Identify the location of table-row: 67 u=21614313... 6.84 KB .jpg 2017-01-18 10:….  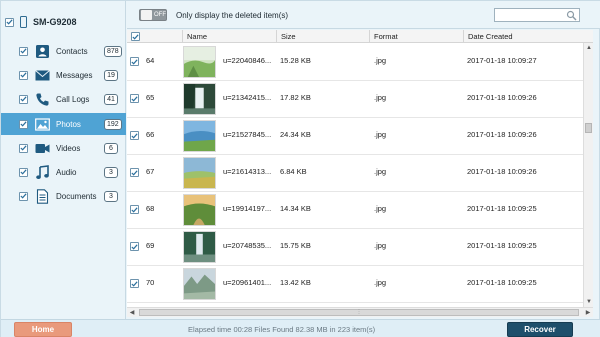
(360, 173).